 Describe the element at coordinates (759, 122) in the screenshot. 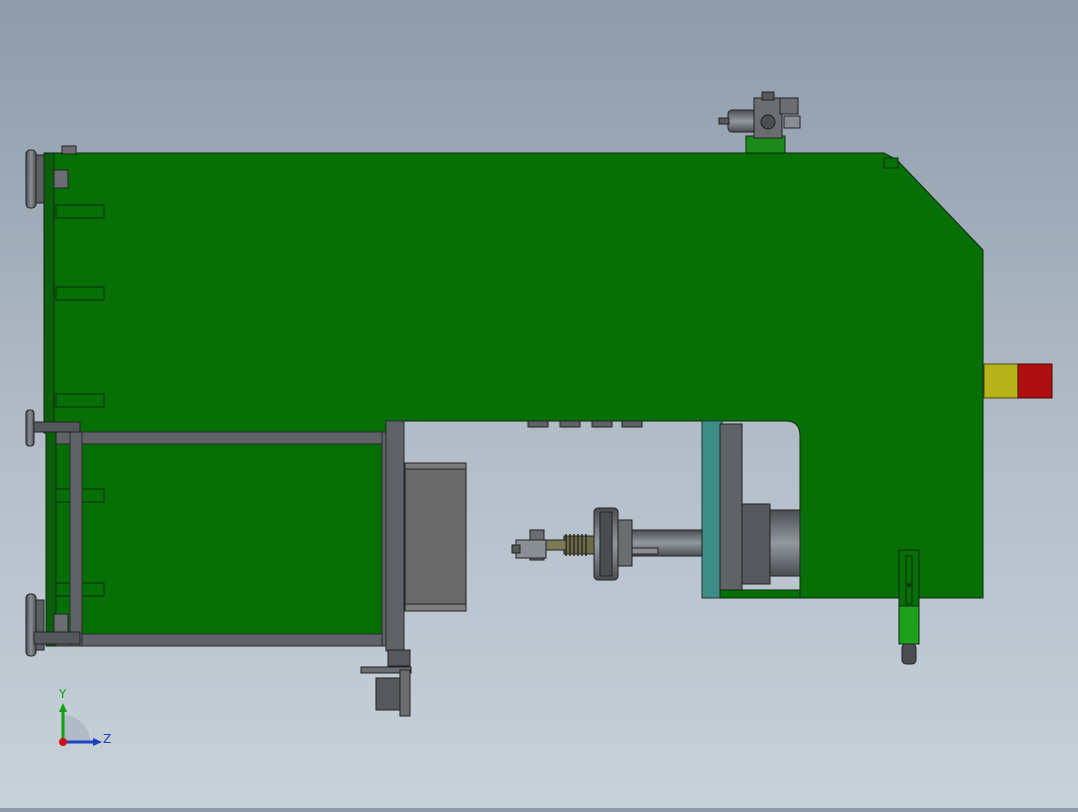

I see `top-motor-unit` at that location.